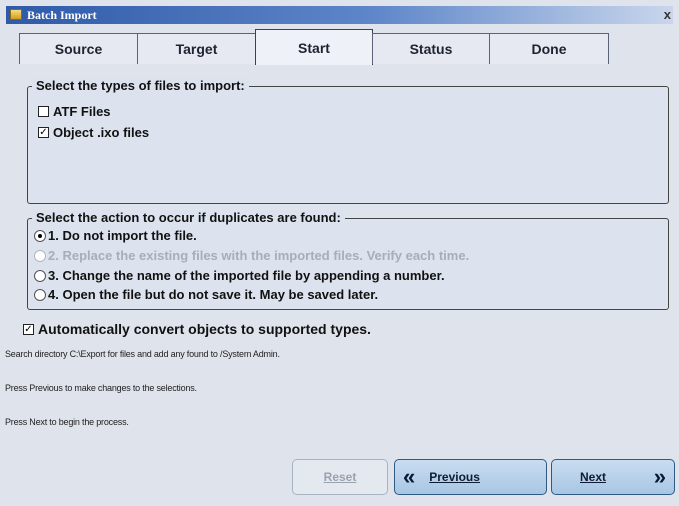 Image resolution: width=679 pixels, height=506 pixels. What do you see at coordinates (454, 477) in the screenshot?
I see `previous-label: Previous` at bounding box center [454, 477].